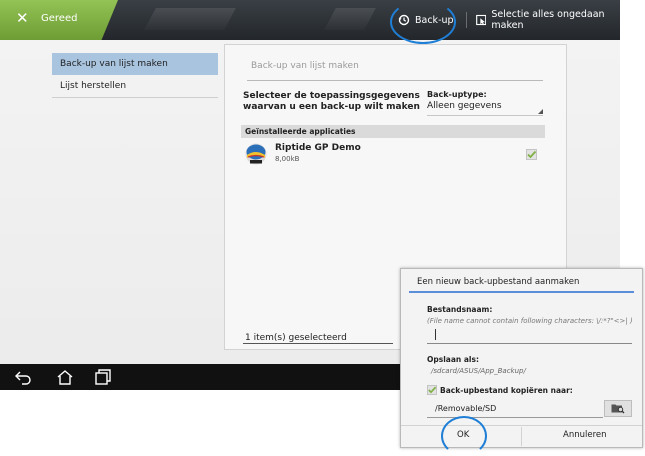  Describe the element at coordinates (296, 338) in the screenshot. I see `selection-count: 1 item(s) geselecteerd` at that location.